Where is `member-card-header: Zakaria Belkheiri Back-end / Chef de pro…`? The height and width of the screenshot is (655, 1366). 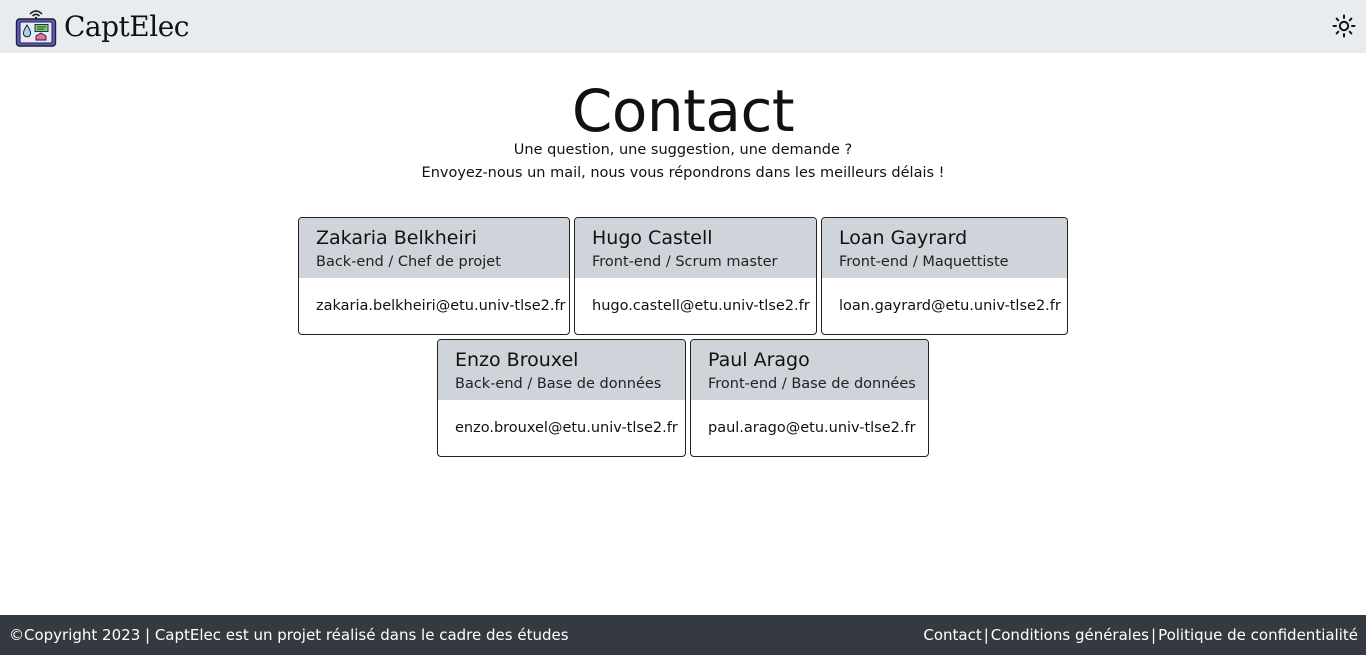 member-card-header: Zakaria Belkheiri Back-end / Chef de pro… is located at coordinates (434, 248).